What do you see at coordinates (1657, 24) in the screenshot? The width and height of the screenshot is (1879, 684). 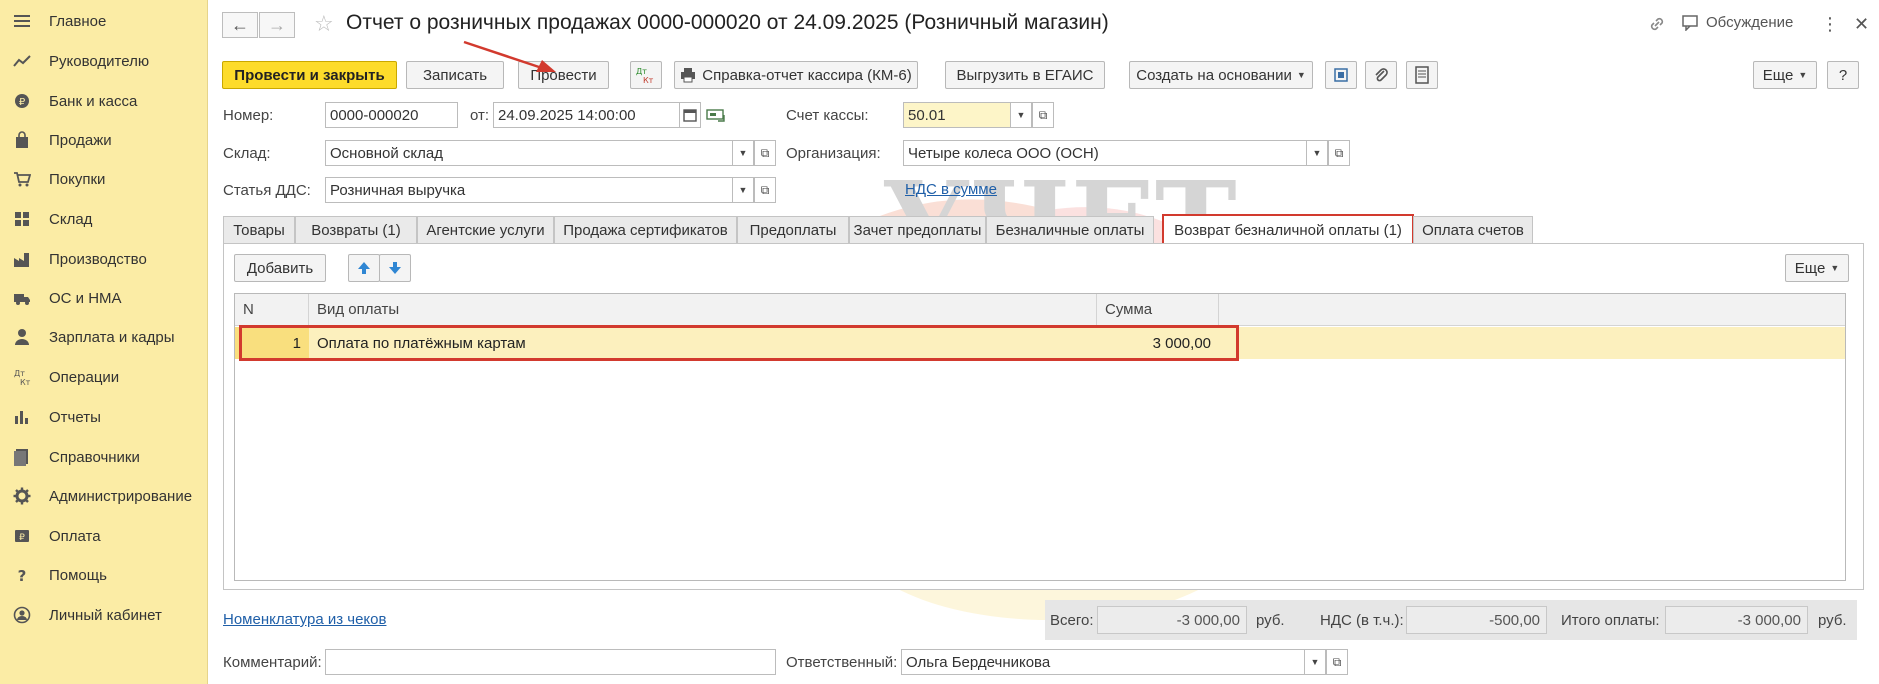 I see `link-icon` at bounding box center [1657, 24].